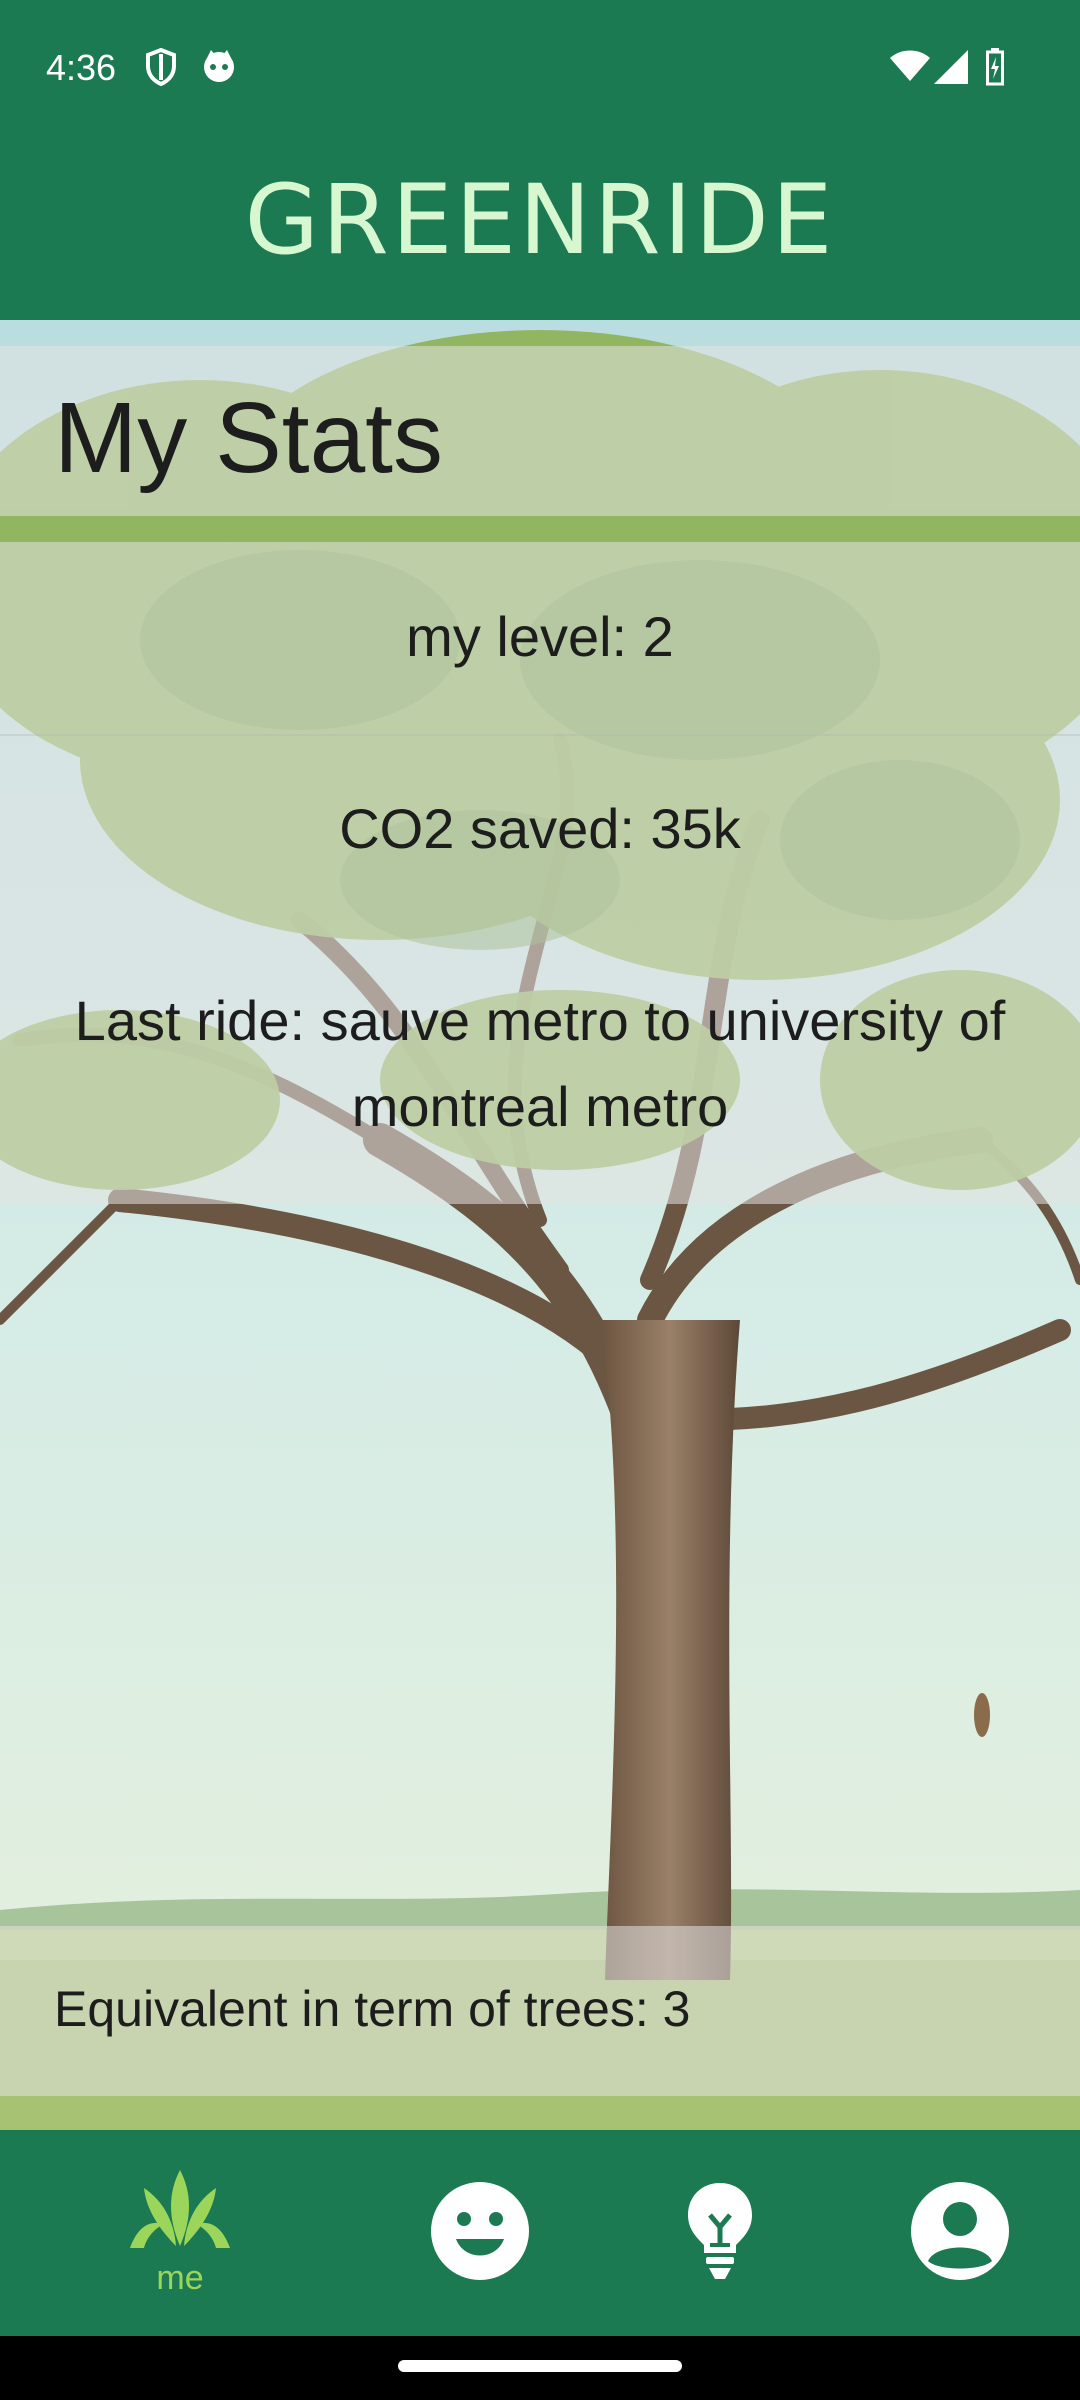 Image resolution: width=1080 pixels, height=2400 pixels. Describe the element at coordinates (951, 69) in the screenshot. I see `signal-icon` at that location.